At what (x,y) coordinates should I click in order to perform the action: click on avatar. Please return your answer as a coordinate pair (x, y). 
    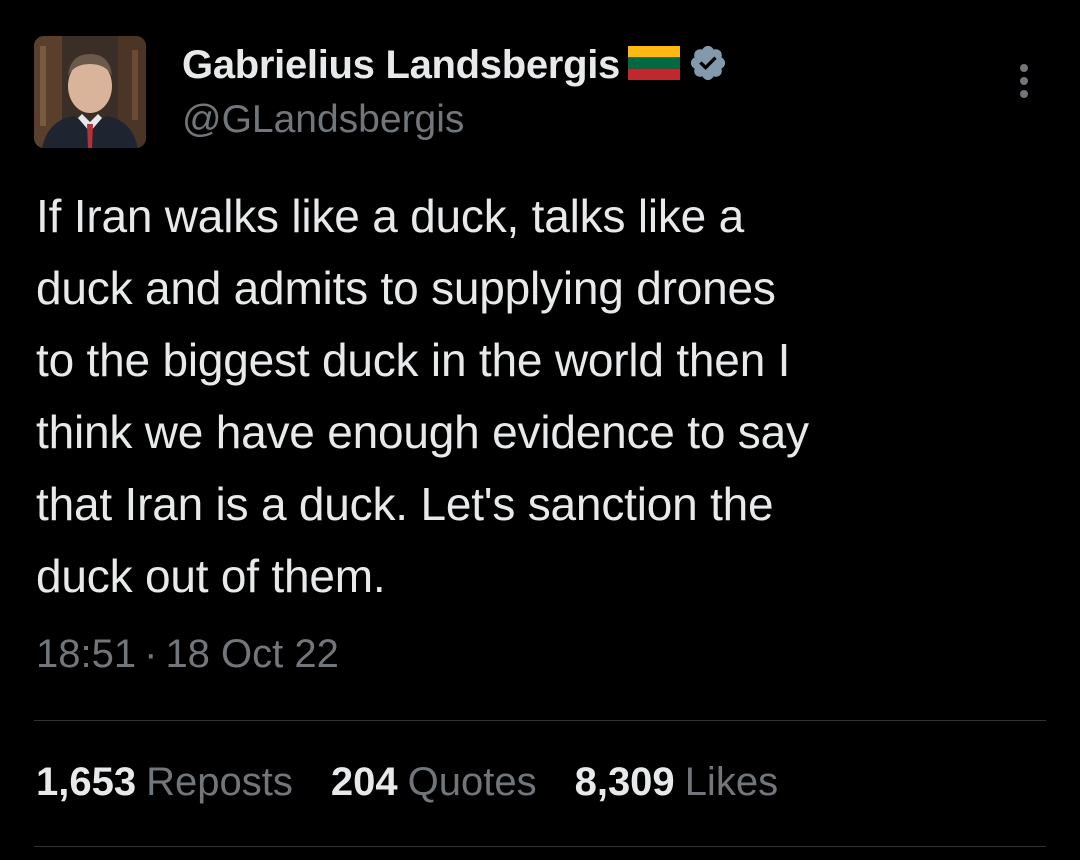
    Looking at the image, I should click on (90, 92).